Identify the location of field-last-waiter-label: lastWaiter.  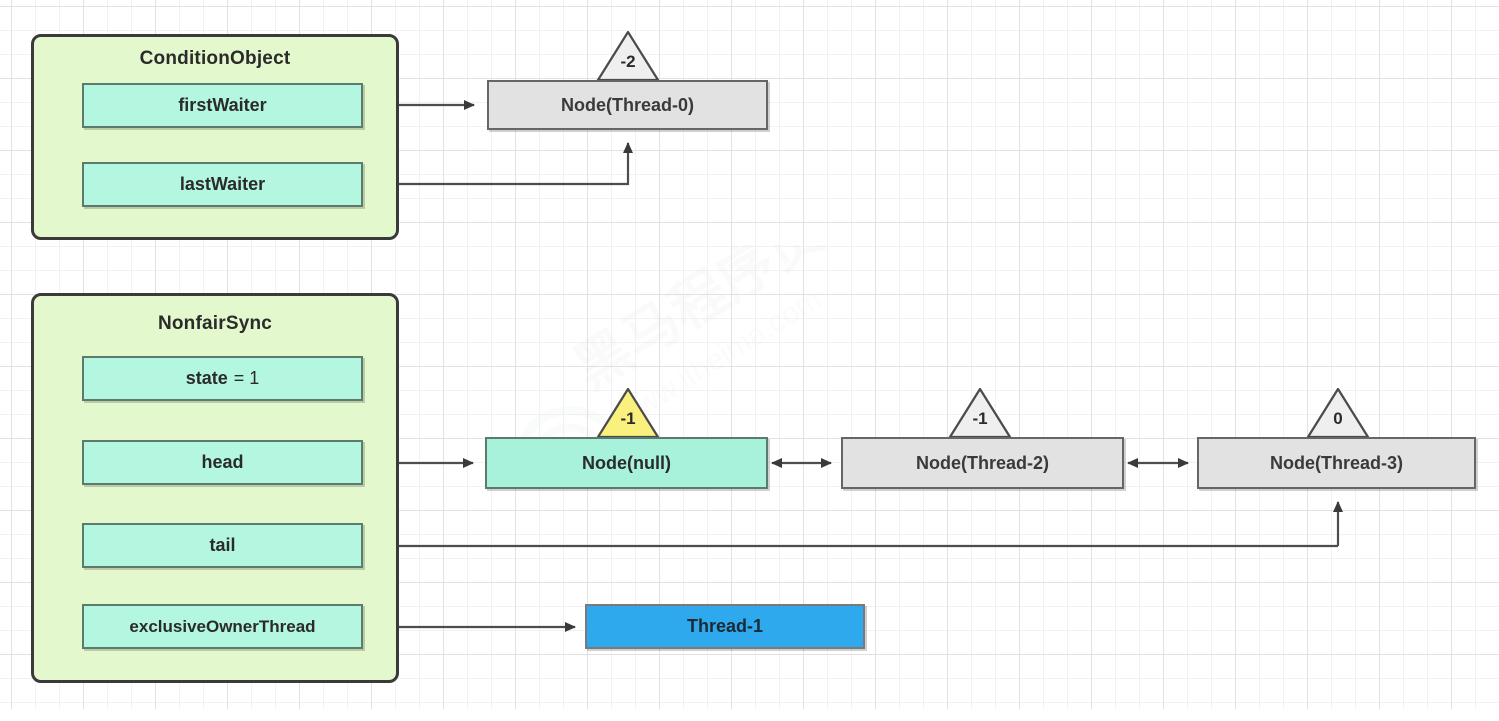
(222, 184).